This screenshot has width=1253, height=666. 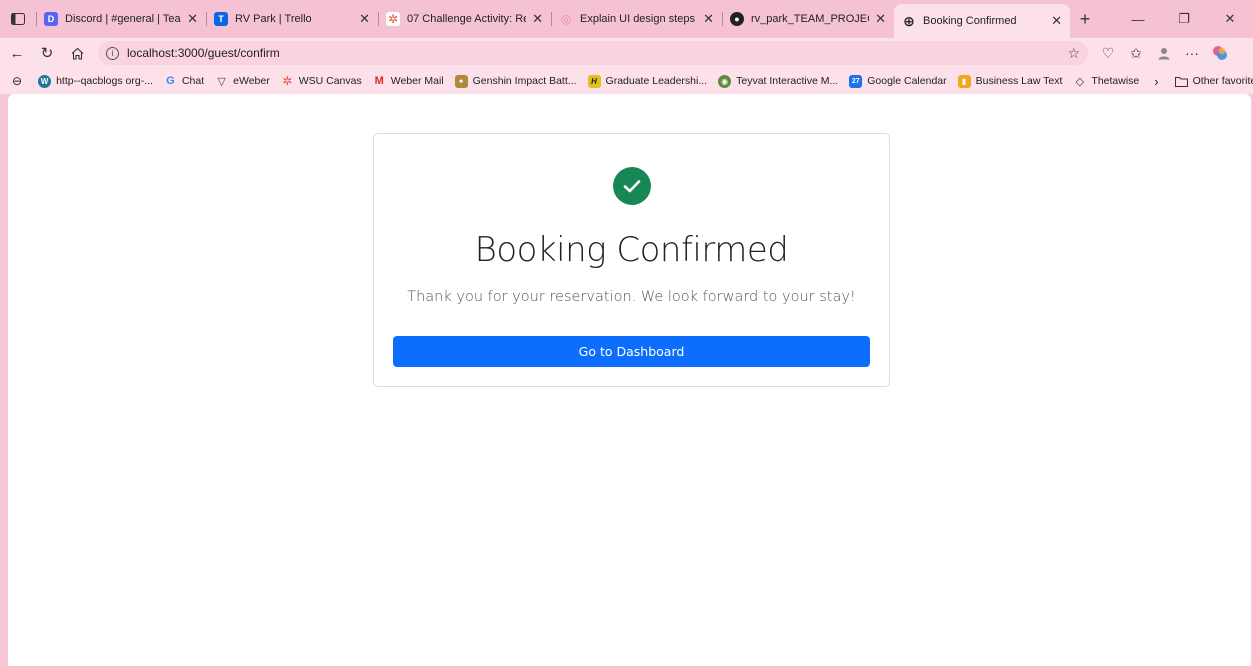 What do you see at coordinates (51, 19) in the screenshot?
I see `discord-icon: D` at bounding box center [51, 19].